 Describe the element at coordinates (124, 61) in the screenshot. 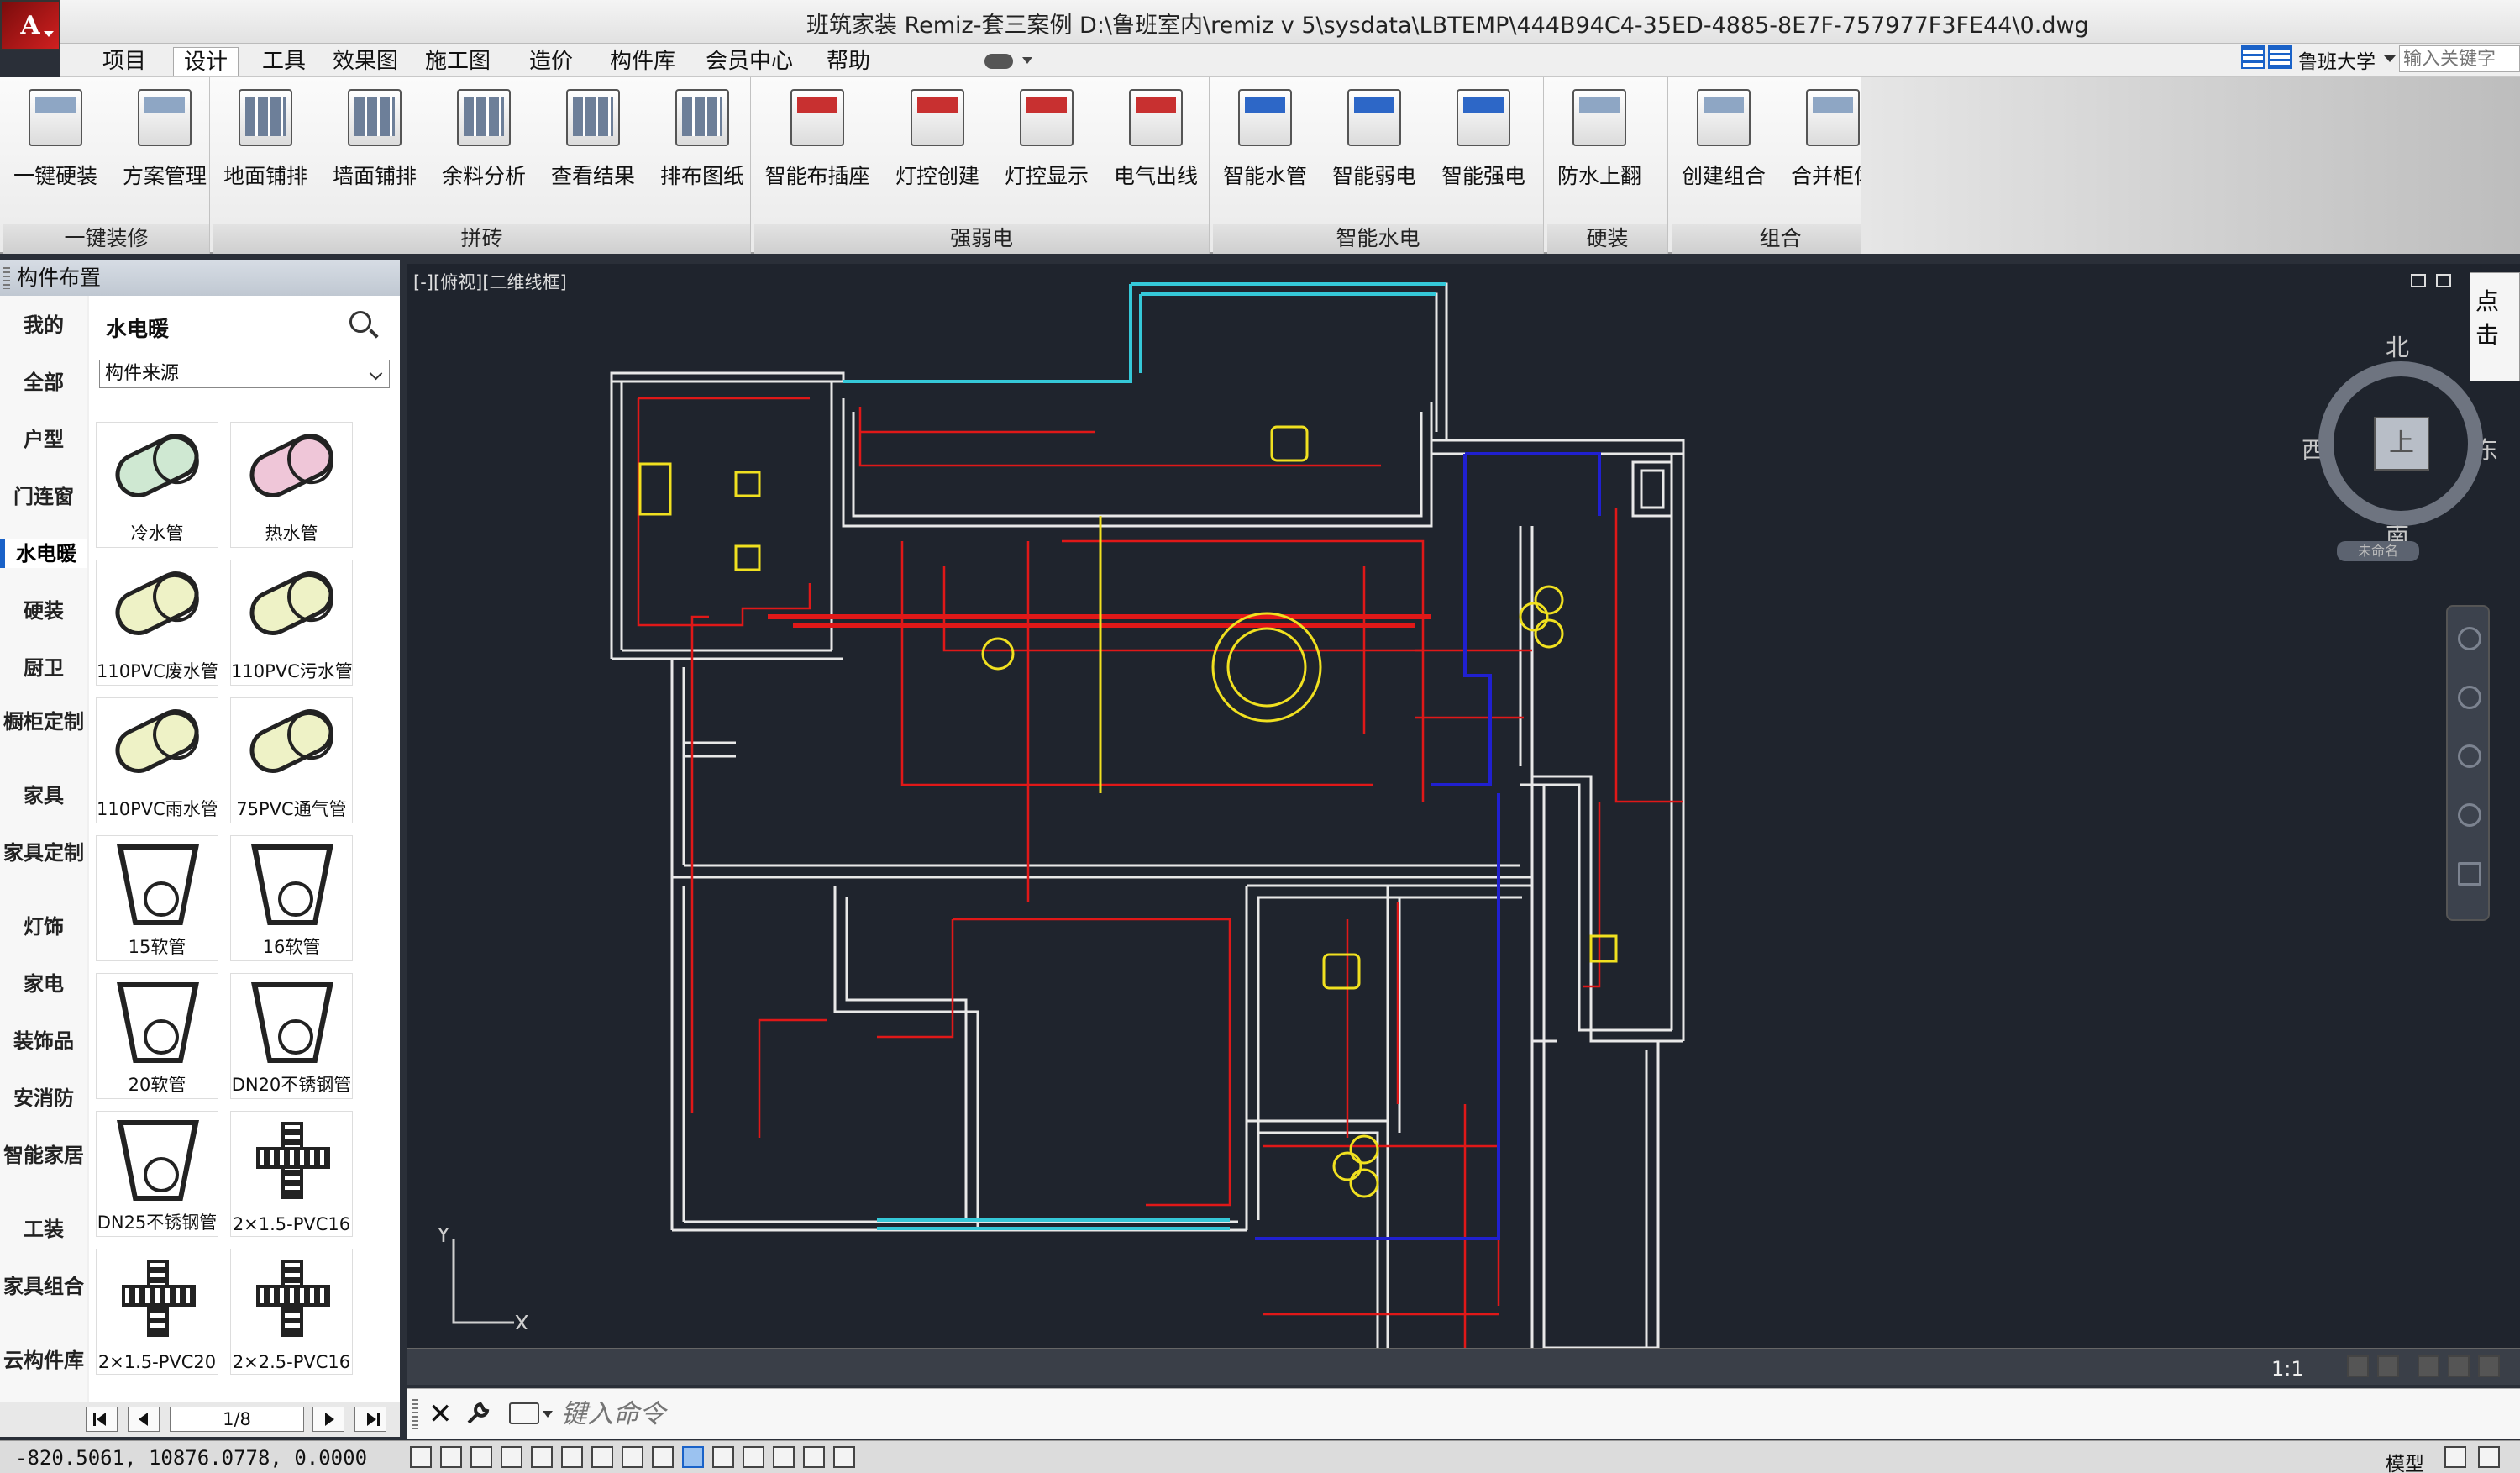

I see `menu-item-0: 项目` at that location.